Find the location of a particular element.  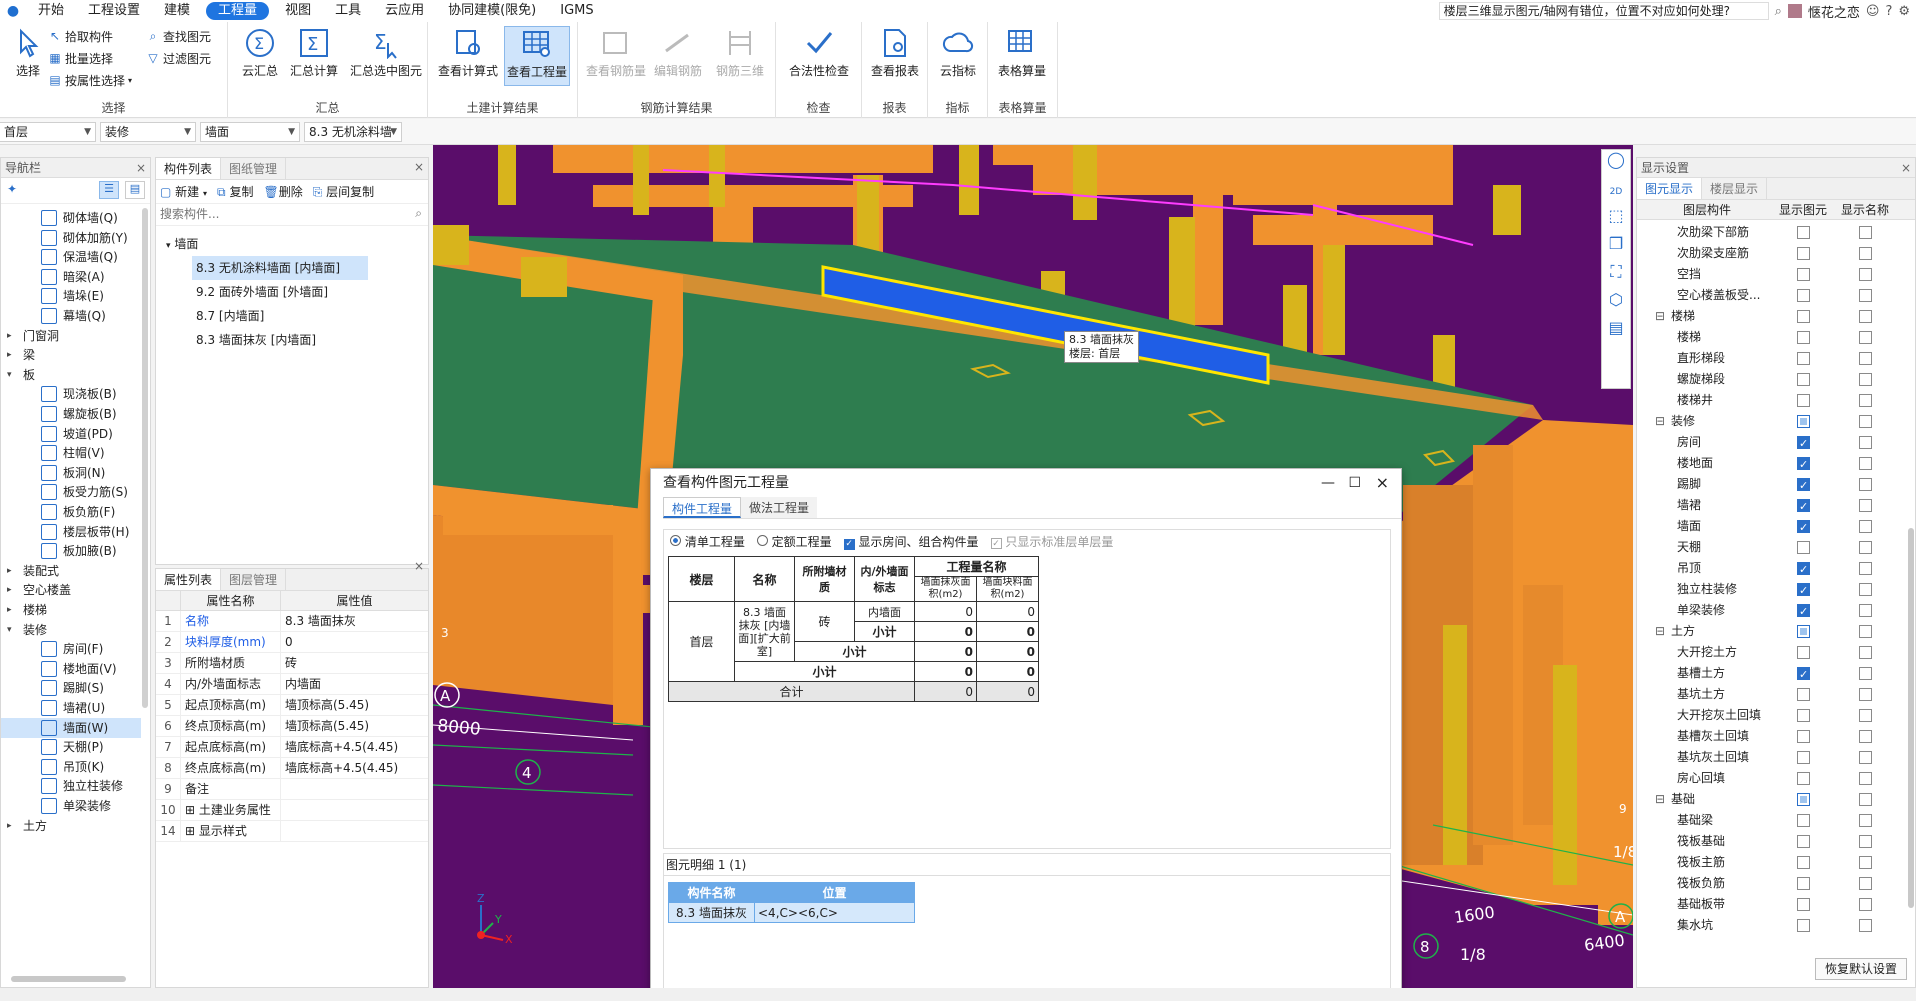

nav-hscrollbar is located at coordinates (68, 979).